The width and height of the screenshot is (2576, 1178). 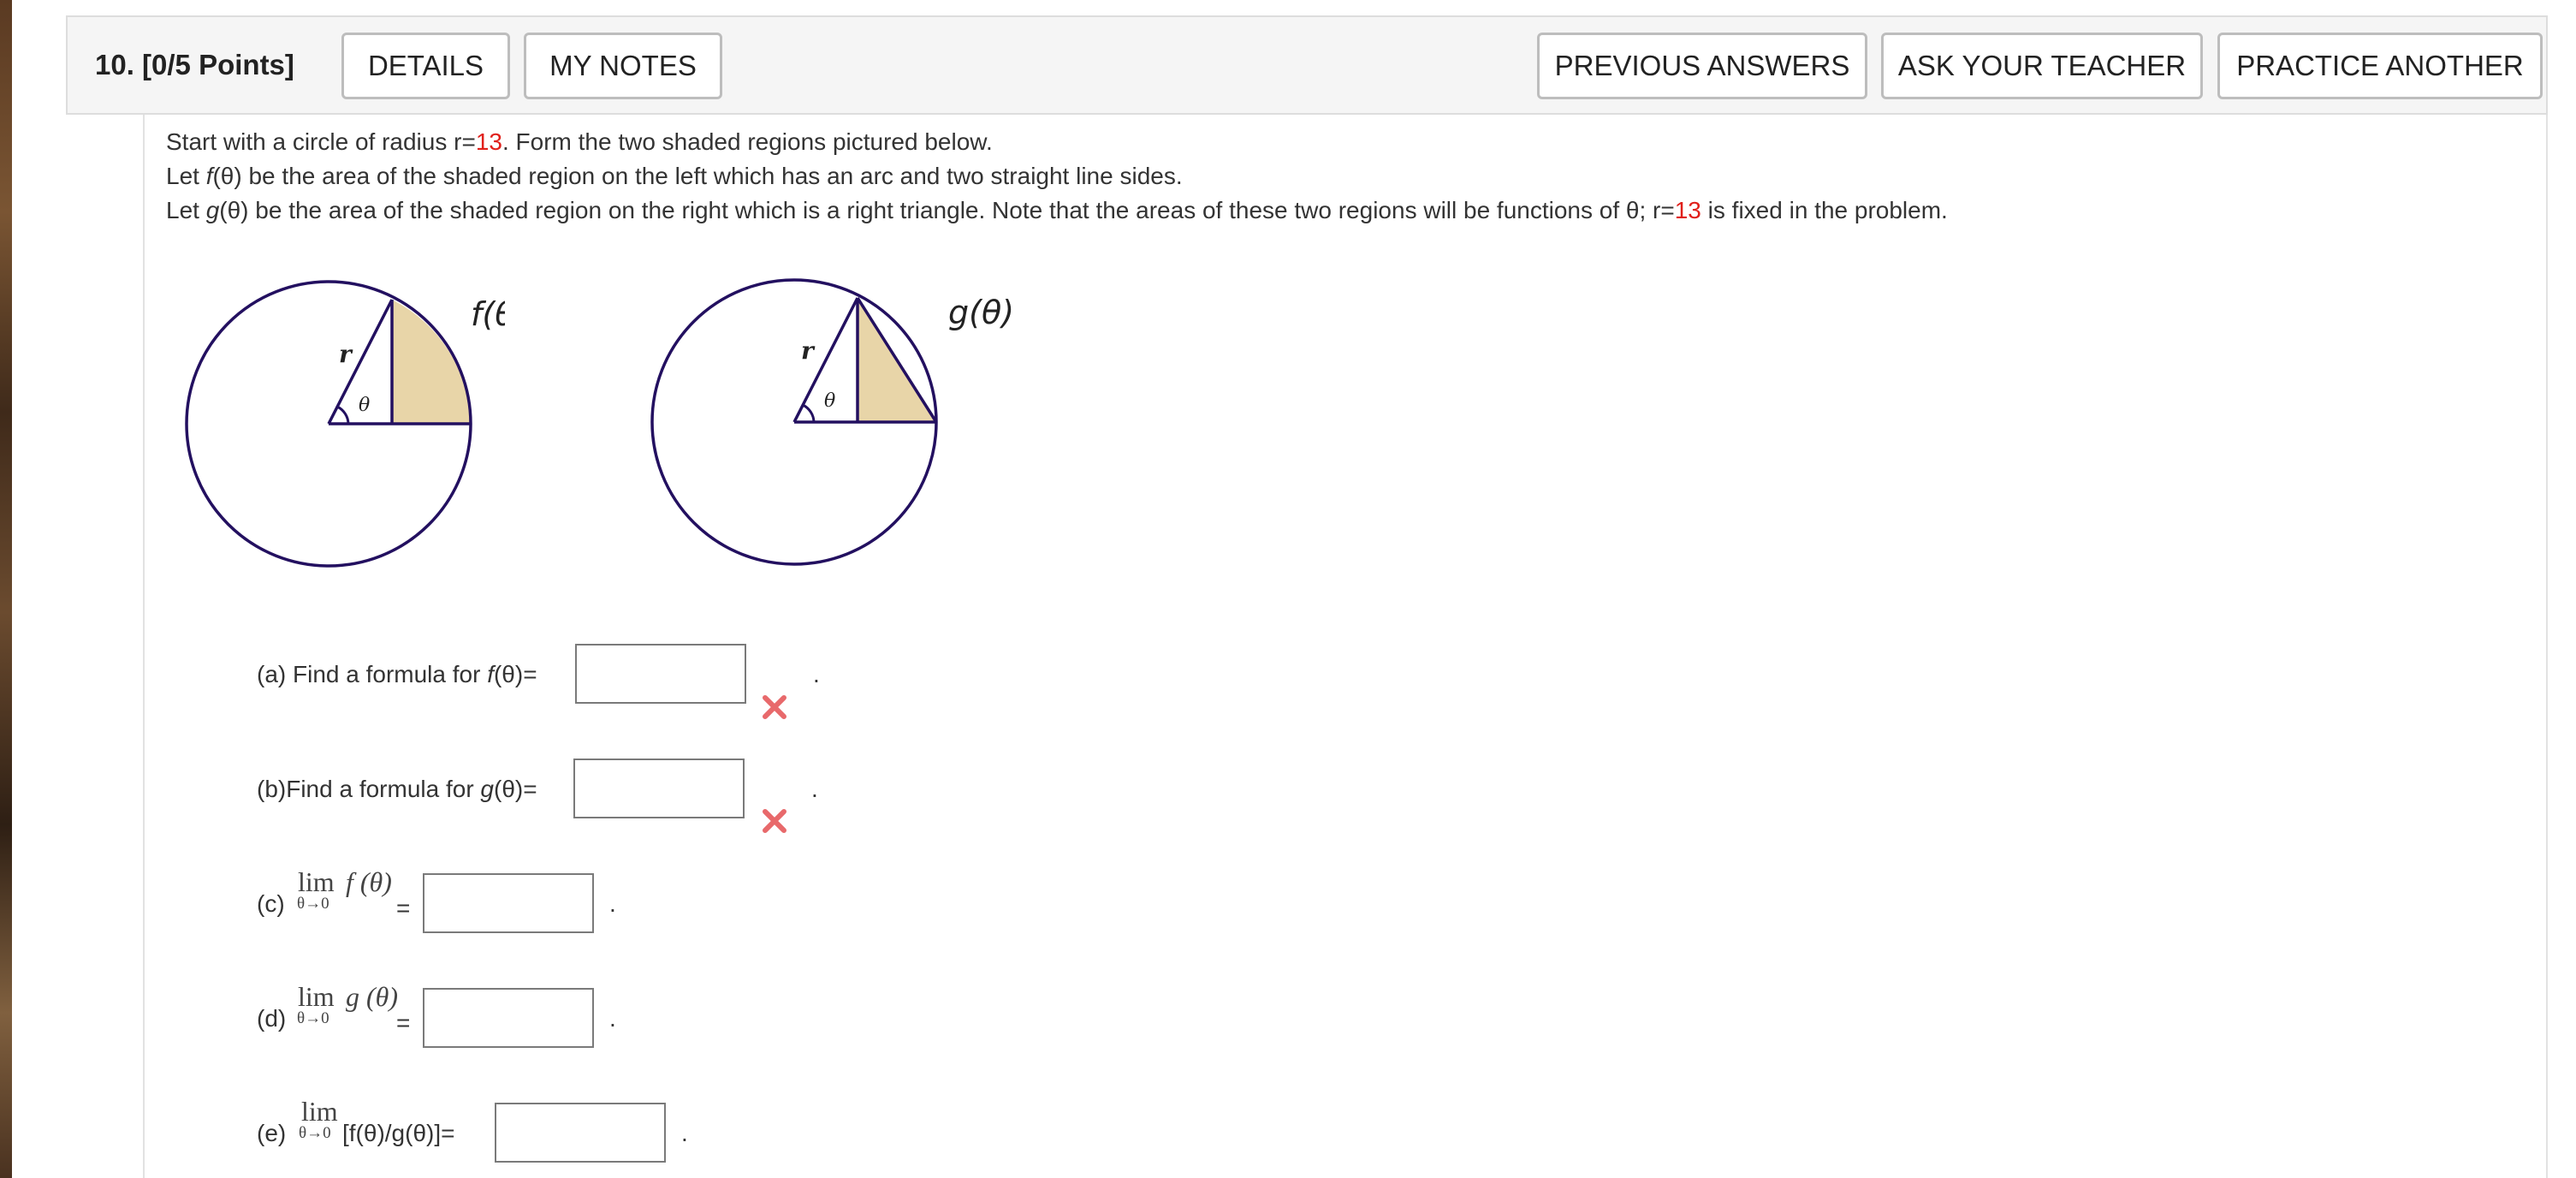 I want to click on limit-expression: g (θ), so click(x=372, y=996).